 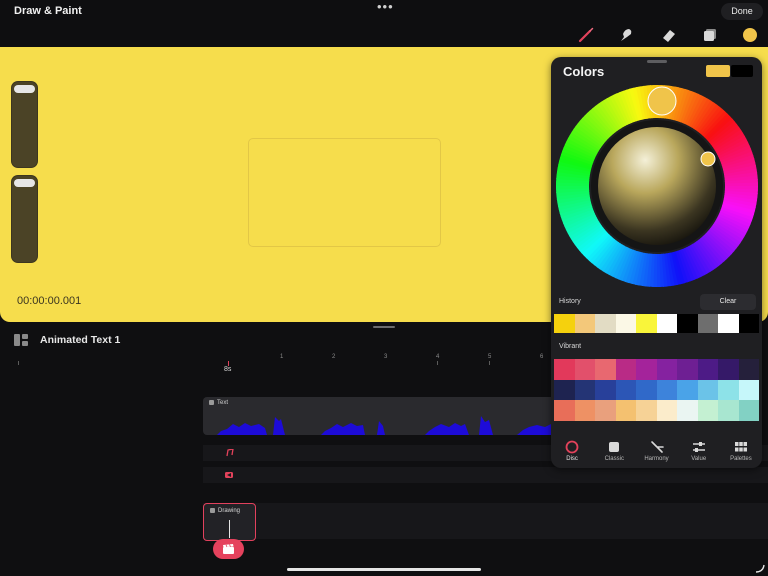 I want to click on drawing-clip-label: Drawing, so click(x=225, y=511).